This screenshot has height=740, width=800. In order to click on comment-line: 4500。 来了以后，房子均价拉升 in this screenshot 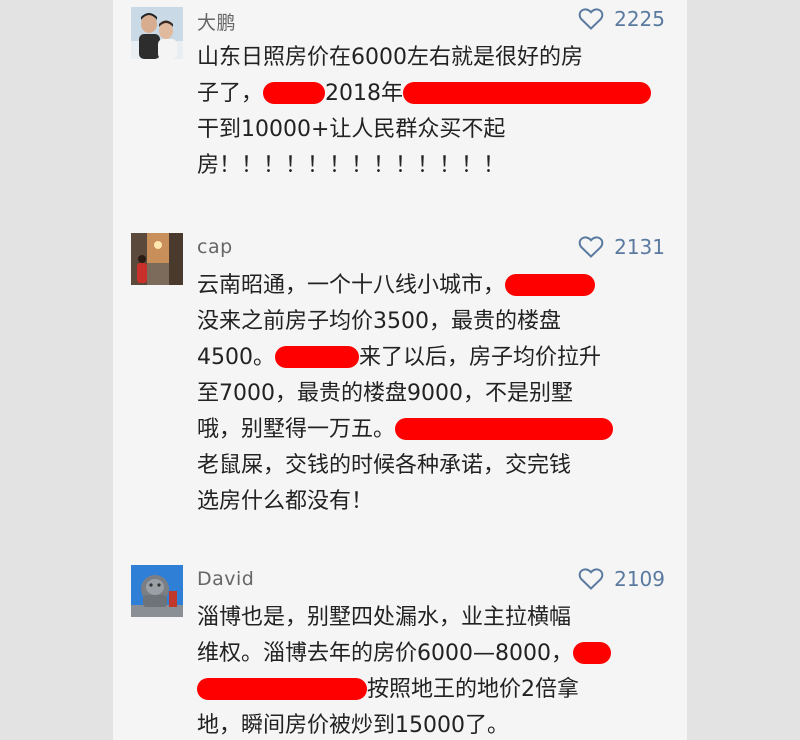, I will do `click(432, 358)`.